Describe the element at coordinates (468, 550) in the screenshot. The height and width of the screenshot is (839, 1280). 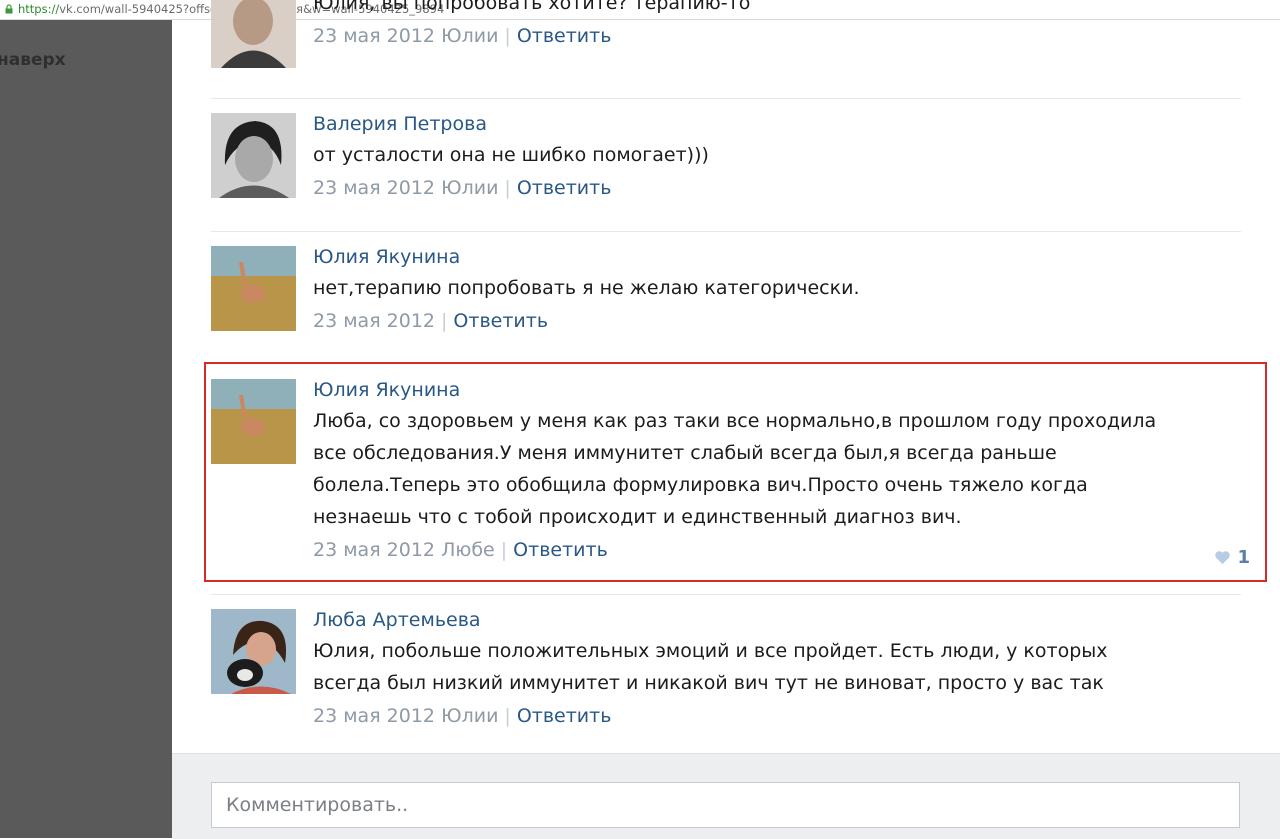
I see `comment-addressee: Любе` at that location.